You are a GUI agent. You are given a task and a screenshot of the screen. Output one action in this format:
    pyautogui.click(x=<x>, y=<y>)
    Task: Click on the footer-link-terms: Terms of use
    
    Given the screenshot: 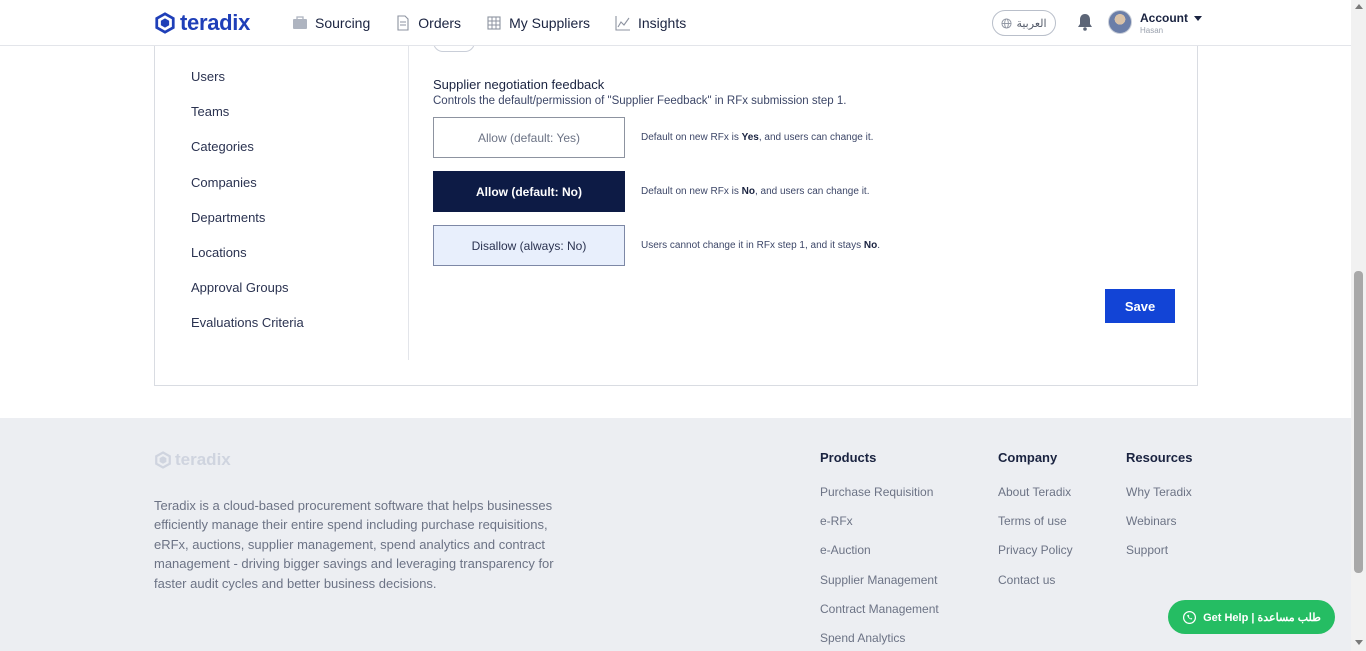 What is the action you would take?
    pyautogui.click(x=1035, y=528)
    